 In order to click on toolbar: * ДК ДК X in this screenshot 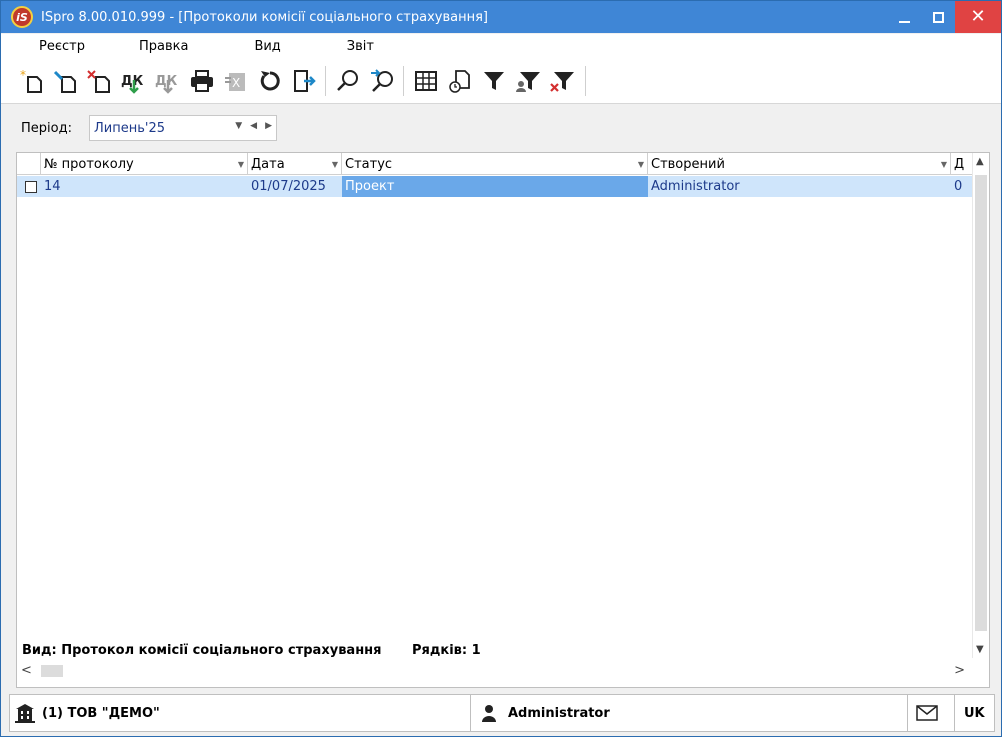, I will do `click(501, 81)`.